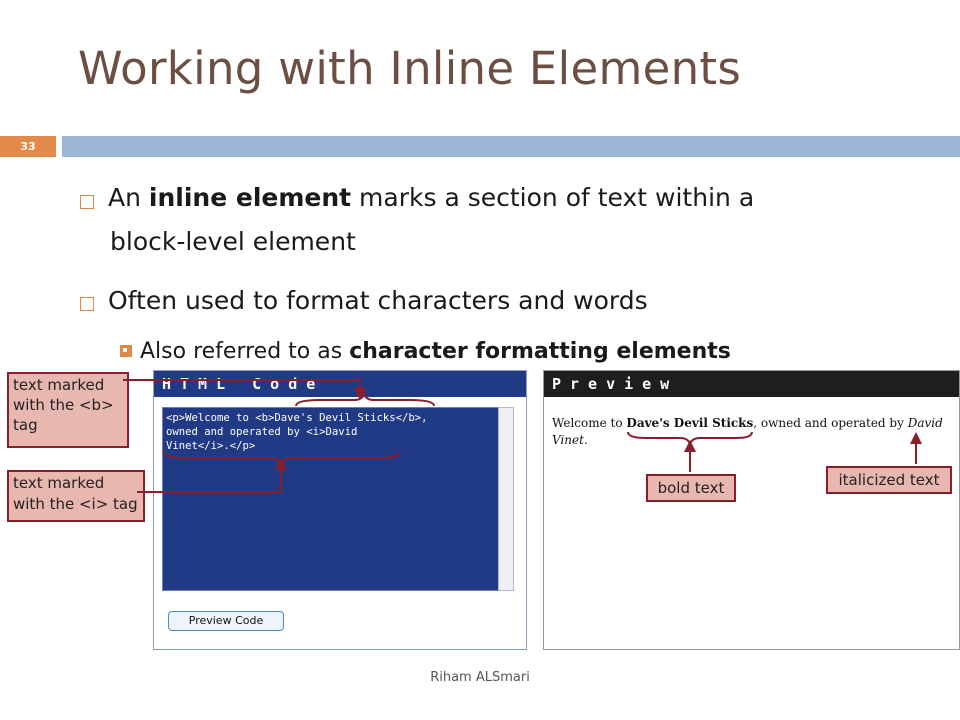  I want to click on bullet-1-pre: An, so click(128, 197).